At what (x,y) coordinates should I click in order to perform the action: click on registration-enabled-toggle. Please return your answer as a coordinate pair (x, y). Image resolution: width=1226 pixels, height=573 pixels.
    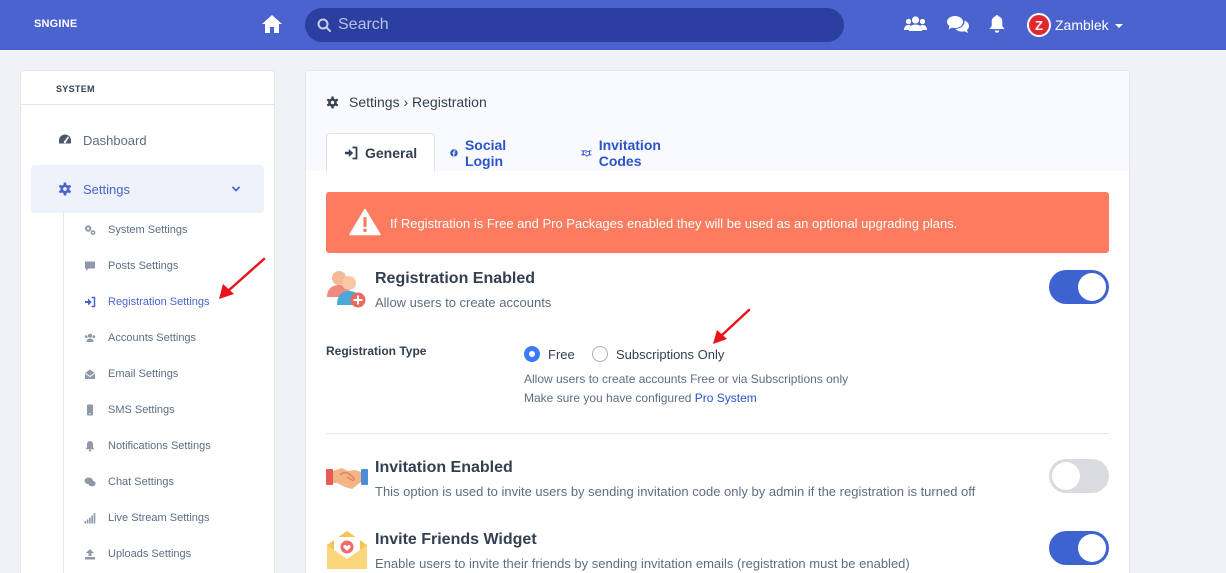
    Looking at the image, I should click on (1079, 287).